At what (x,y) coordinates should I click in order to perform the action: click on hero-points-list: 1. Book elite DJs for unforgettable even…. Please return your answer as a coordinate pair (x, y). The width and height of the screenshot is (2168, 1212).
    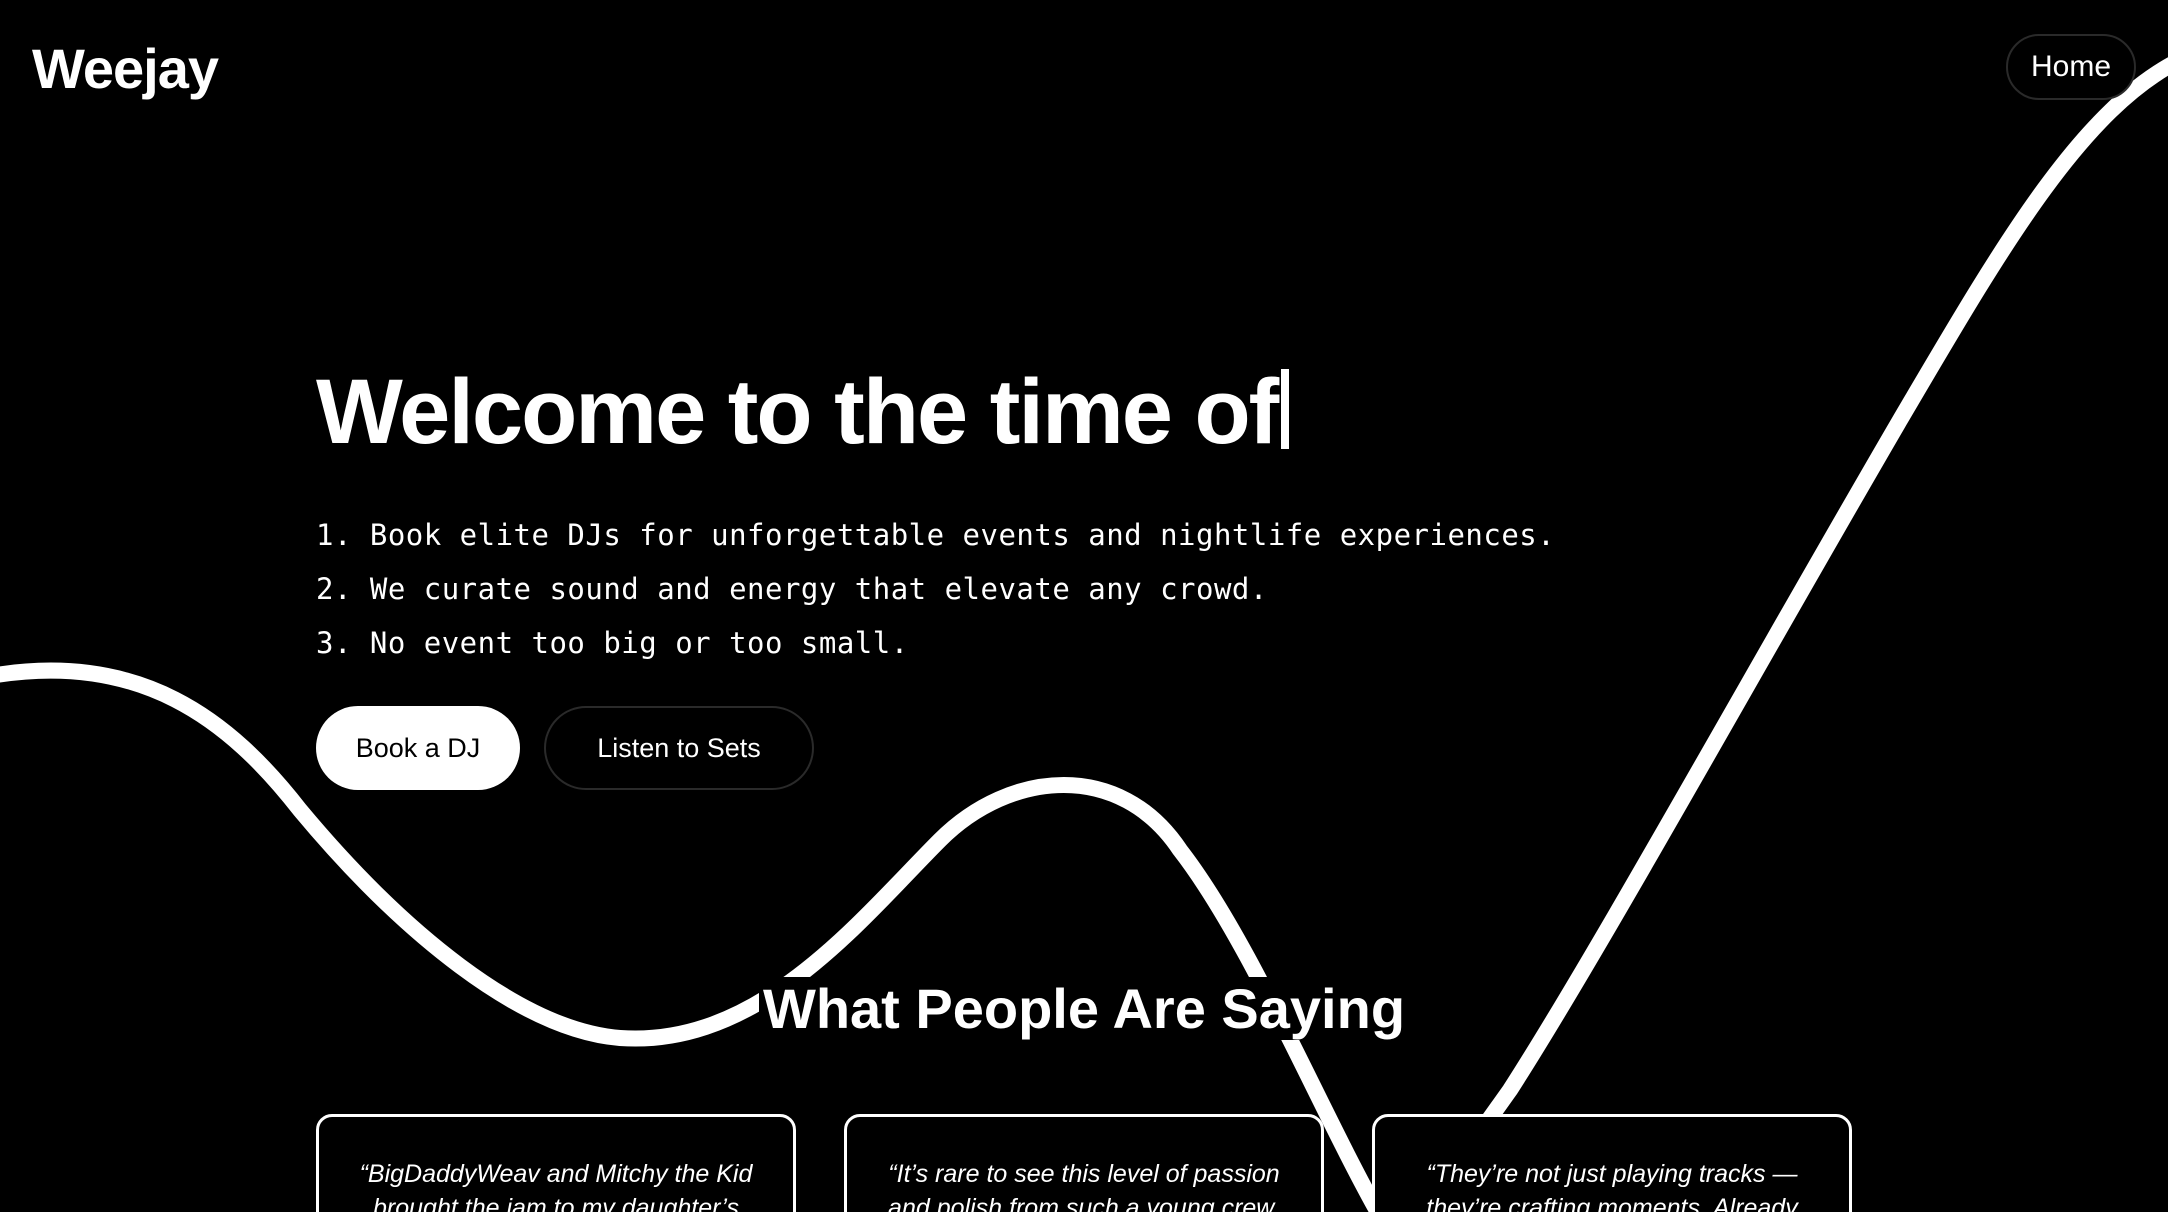
    Looking at the image, I should click on (935, 589).